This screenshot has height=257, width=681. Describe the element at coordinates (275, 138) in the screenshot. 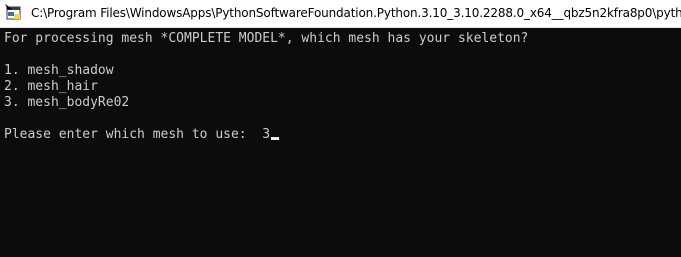

I see `text-cursor` at that location.